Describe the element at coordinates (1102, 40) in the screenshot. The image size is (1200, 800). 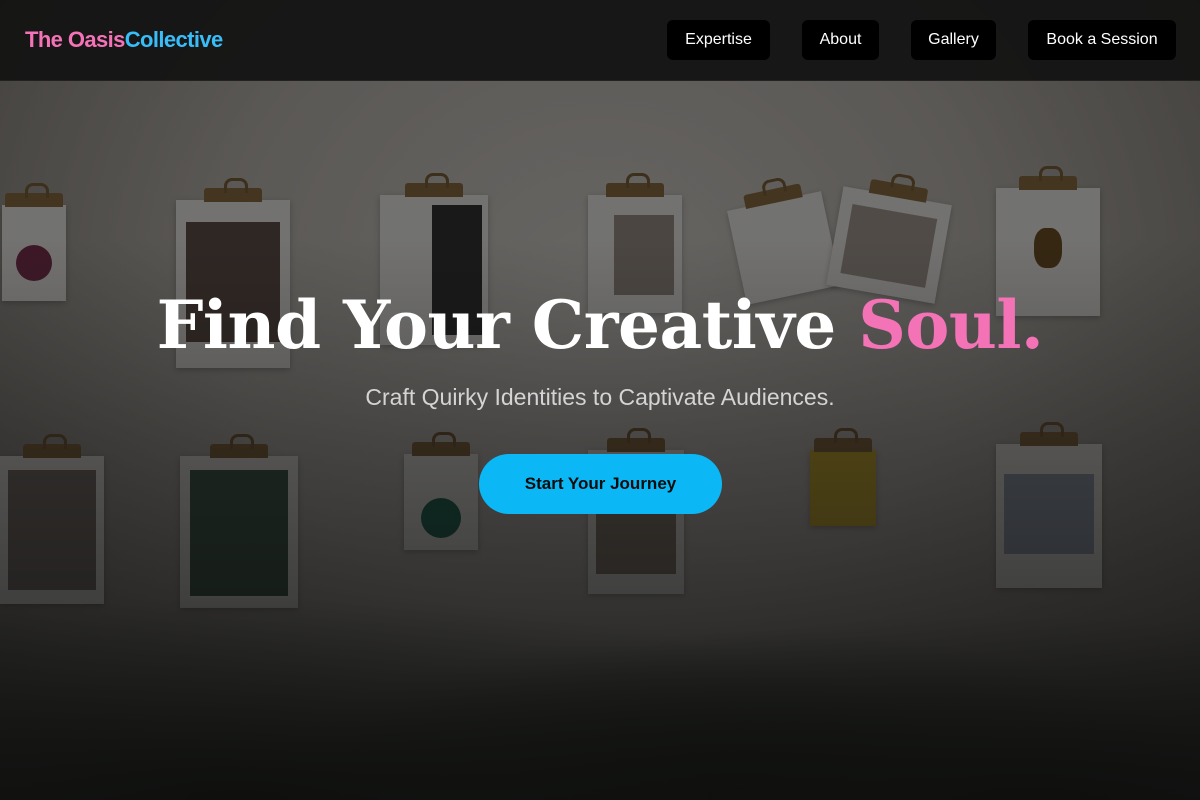
I see `nav-book-session-button: Book a Session` at that location.